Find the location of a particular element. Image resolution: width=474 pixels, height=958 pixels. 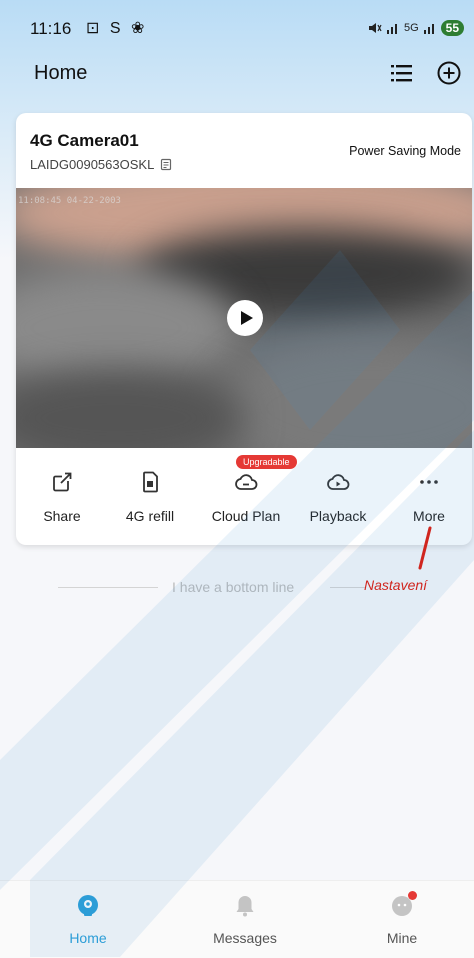

tab-mine: Mine is located at coordinates (402, 919).